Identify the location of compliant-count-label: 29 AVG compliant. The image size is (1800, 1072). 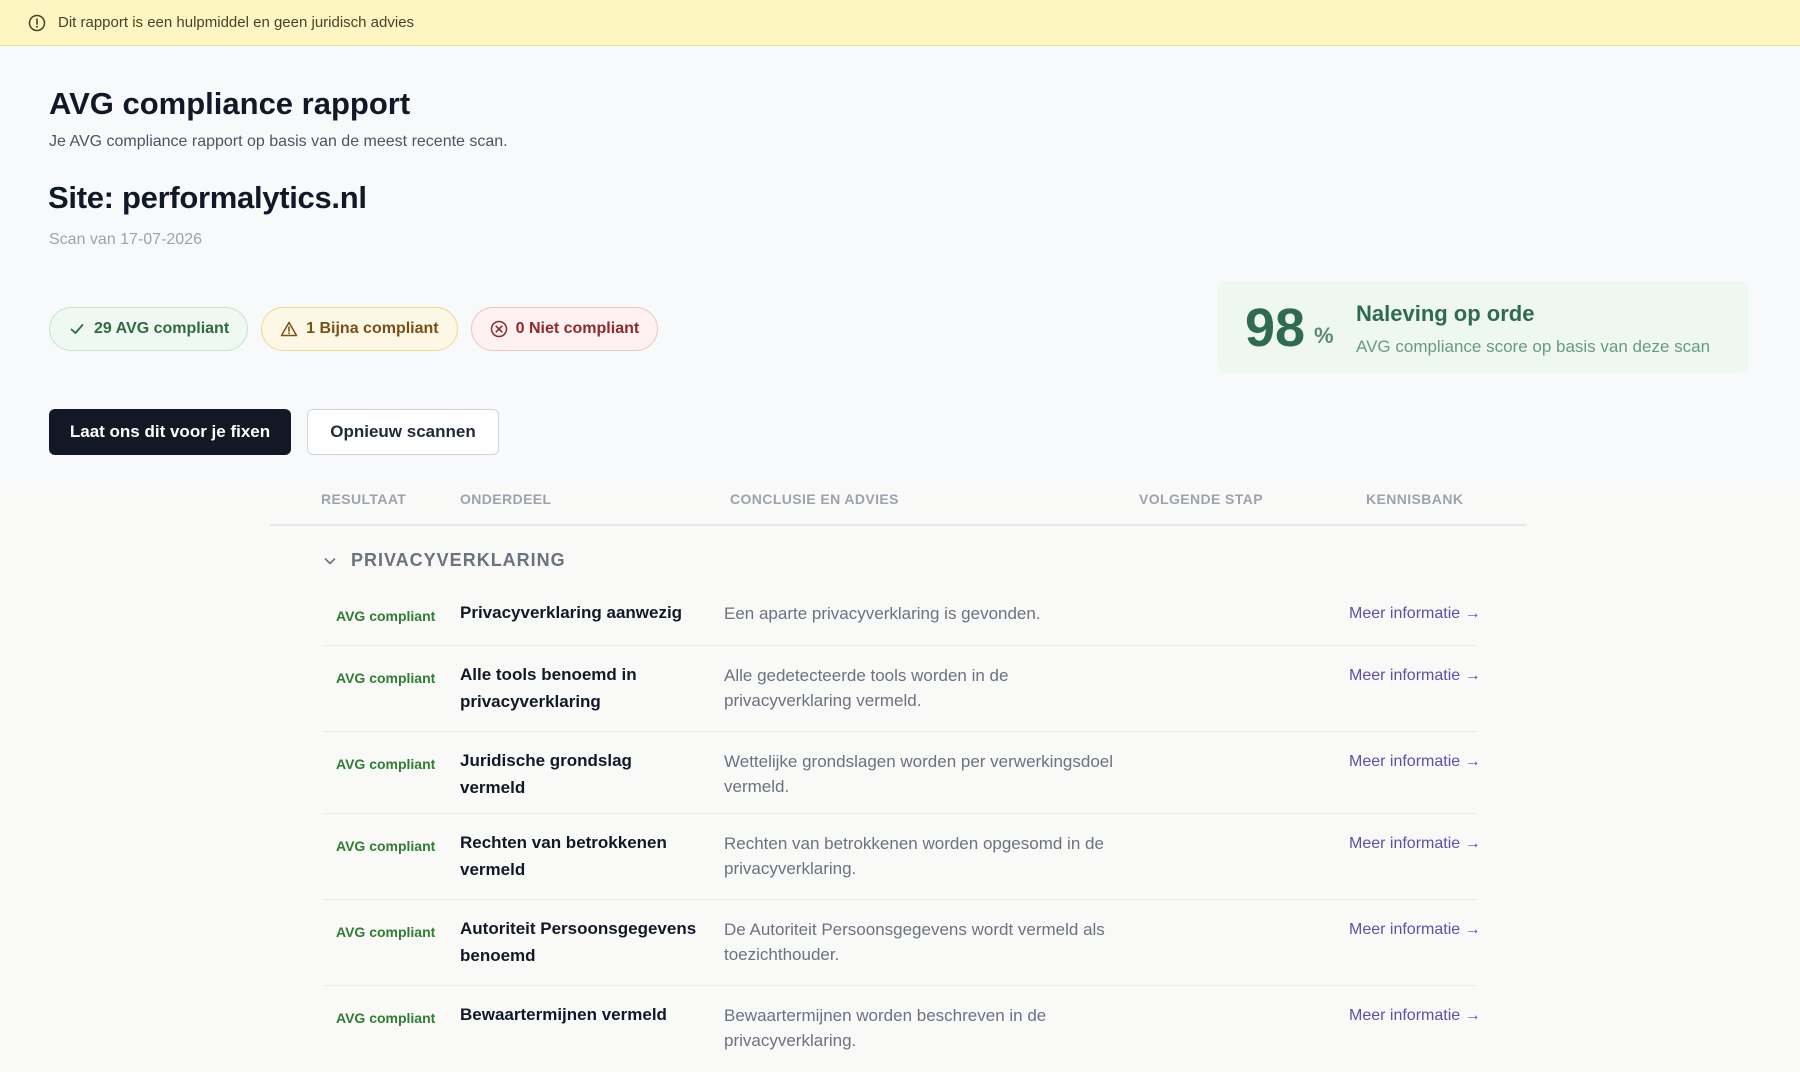
(162, 328).